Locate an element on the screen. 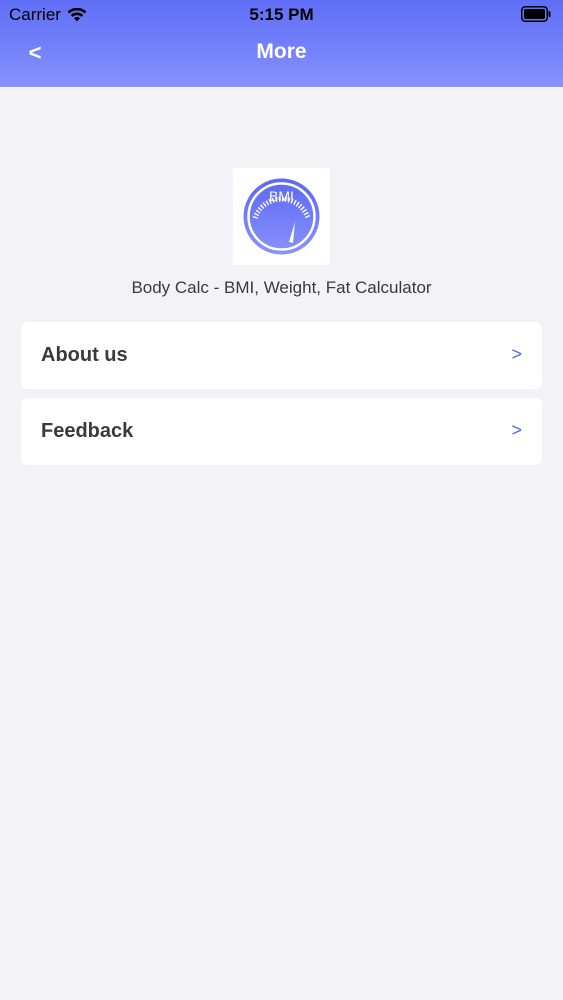 The height and width of the screenshot is (1000, 563). app-name: Body Calc - BMI, Weight, Fat Calculator is located at coordinates (281, 287).